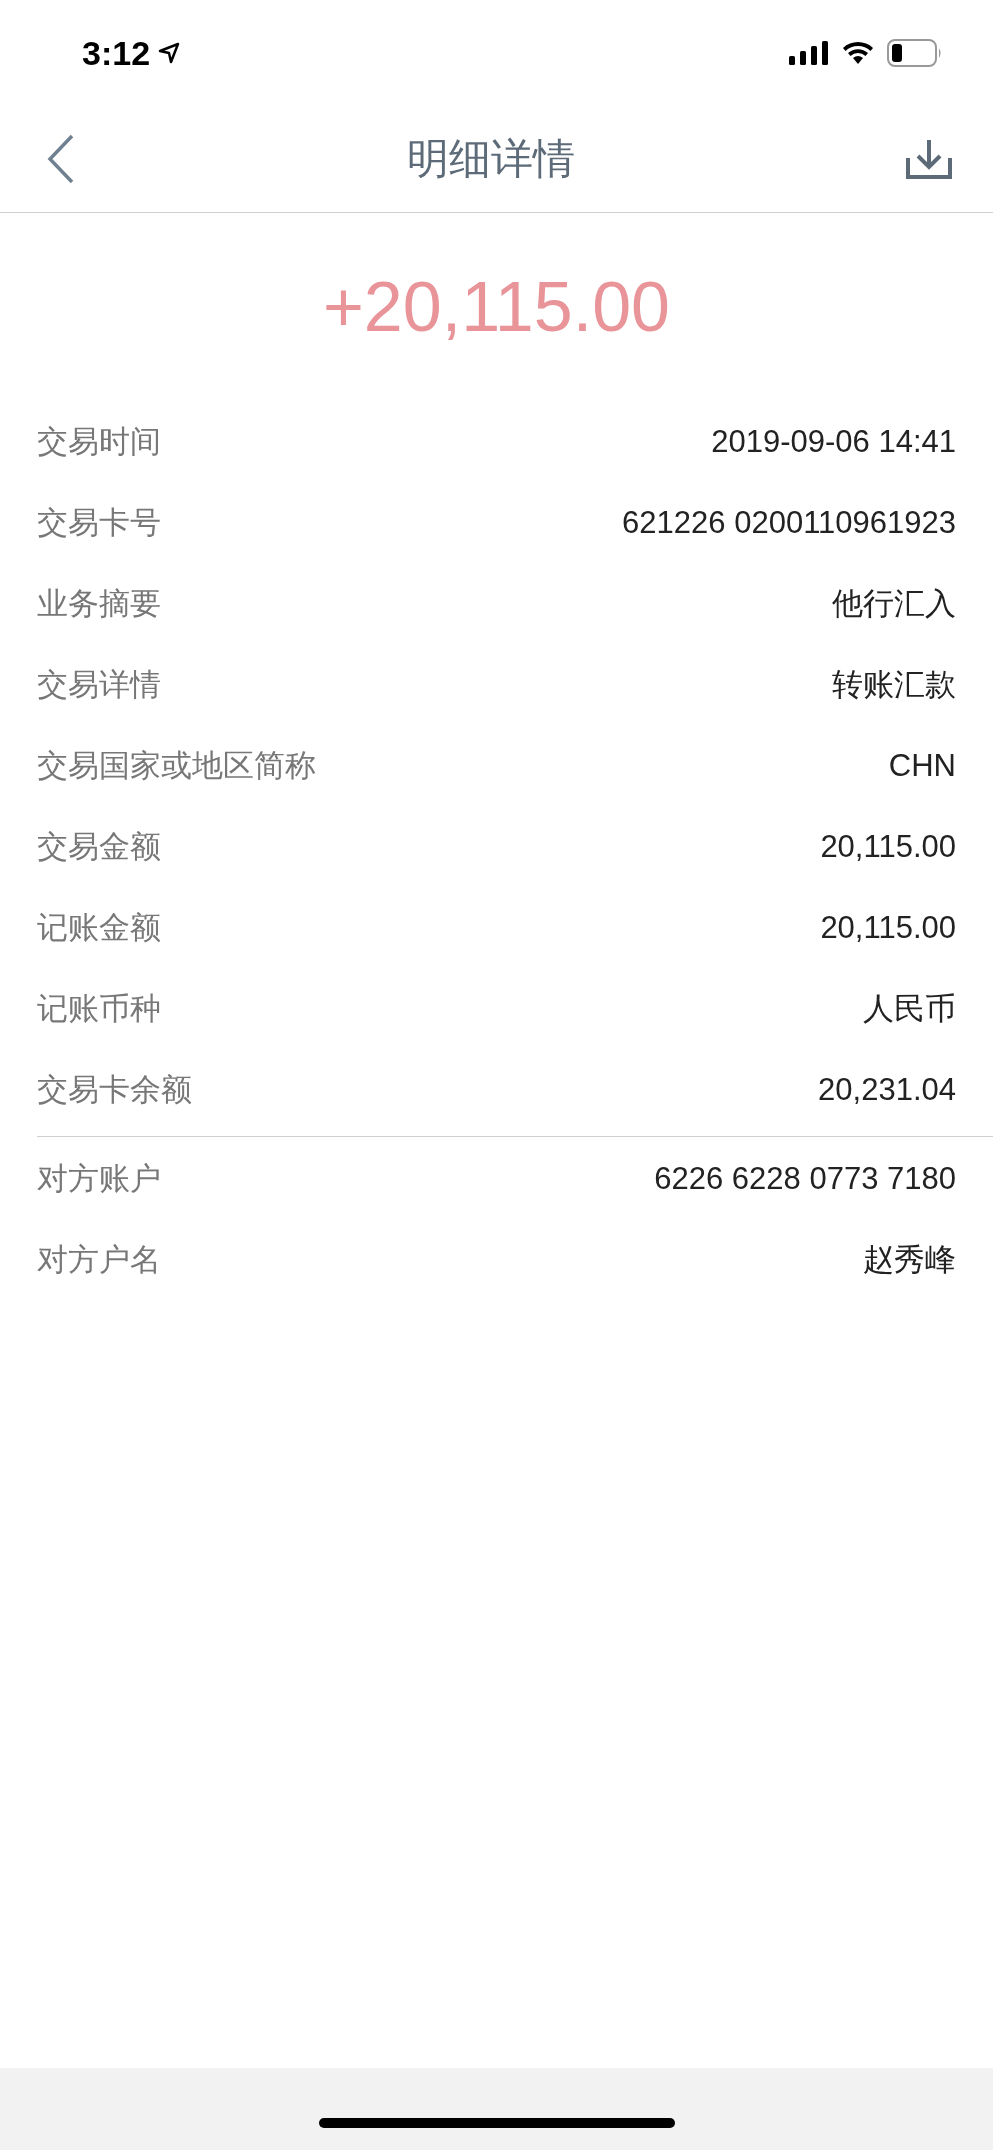  I want to click on field-value: 621226 0200110961923, so click(789, 522).